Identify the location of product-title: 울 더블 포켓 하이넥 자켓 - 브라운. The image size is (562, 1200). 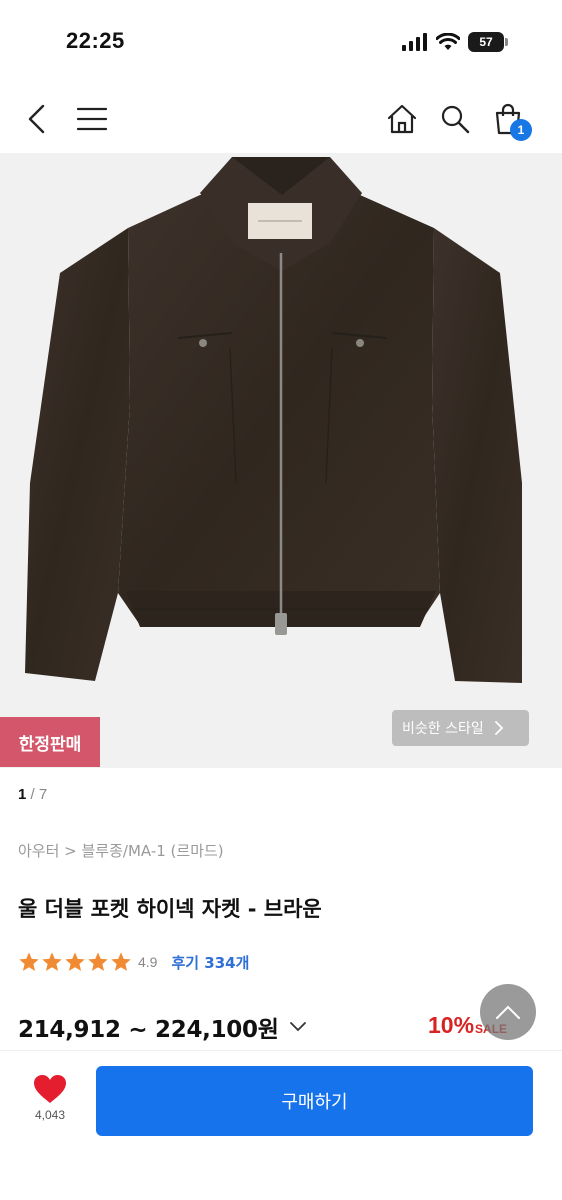
(170, 909).